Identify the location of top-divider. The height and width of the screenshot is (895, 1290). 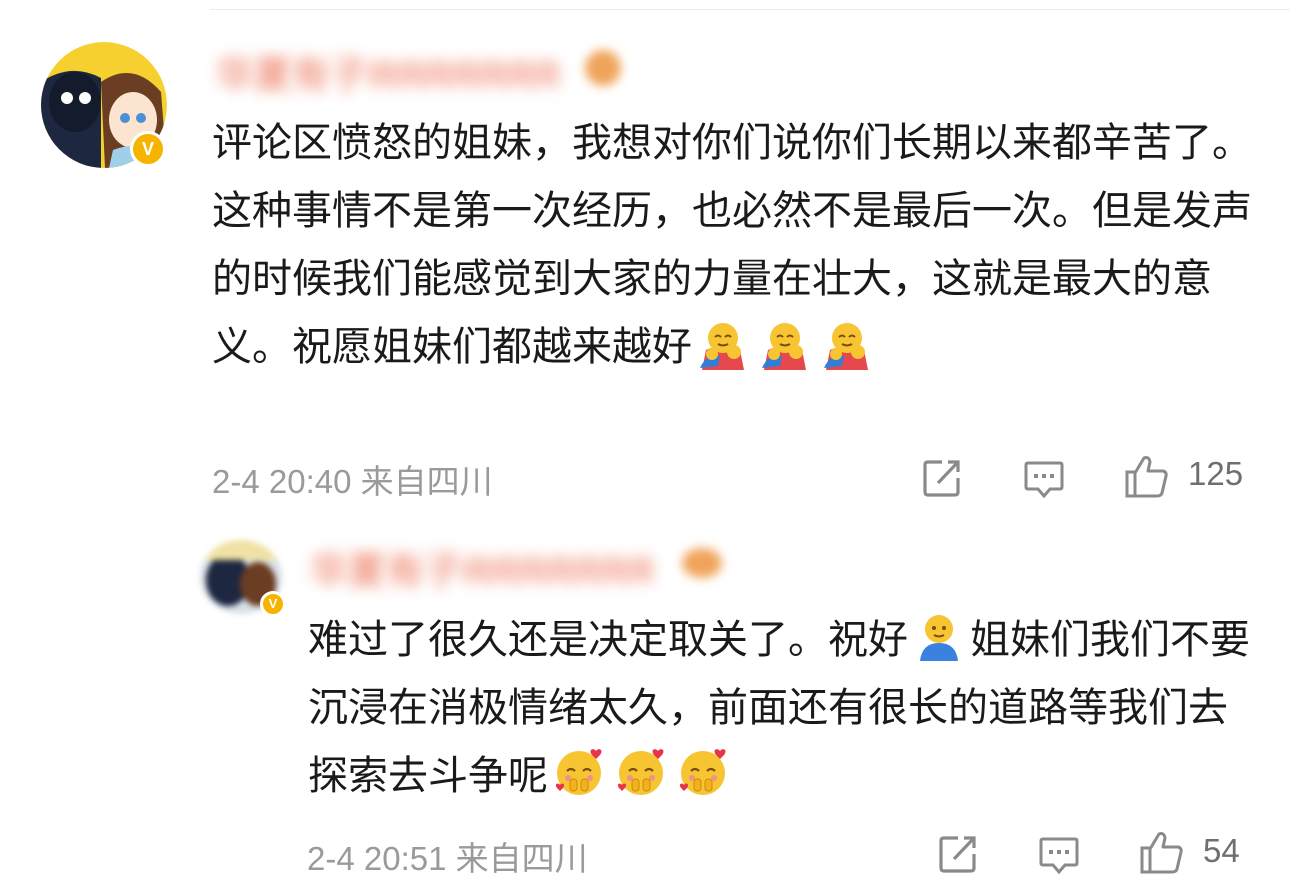
(750, 9).